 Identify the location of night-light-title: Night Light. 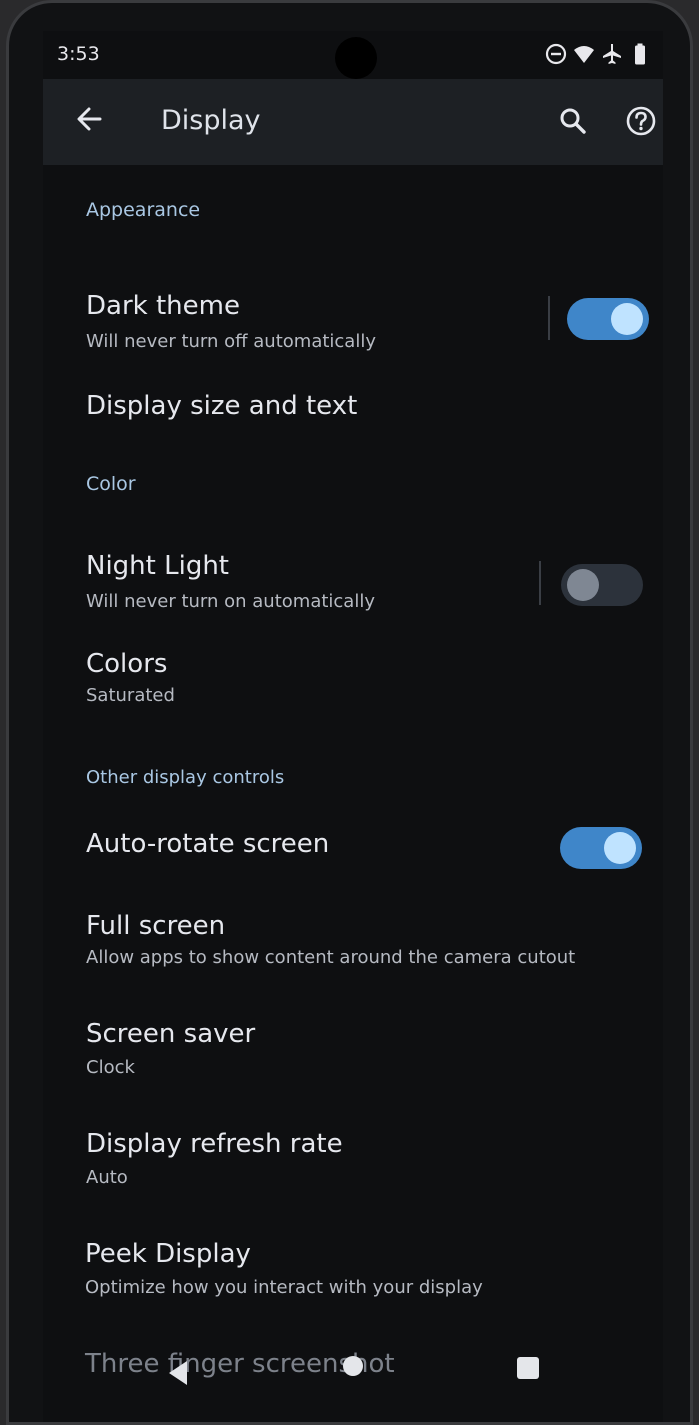
(157, 566).